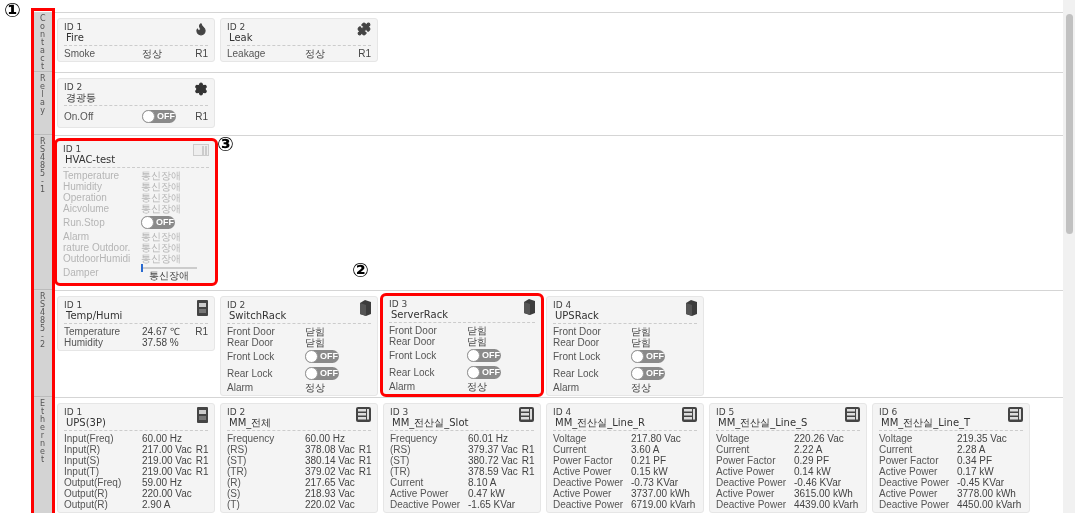 The height and width of the screenshot is (513, 1075). Describe the element at coordinates (482, 482) in the screenshot. I see `field-value: 8.10 A` at that location.